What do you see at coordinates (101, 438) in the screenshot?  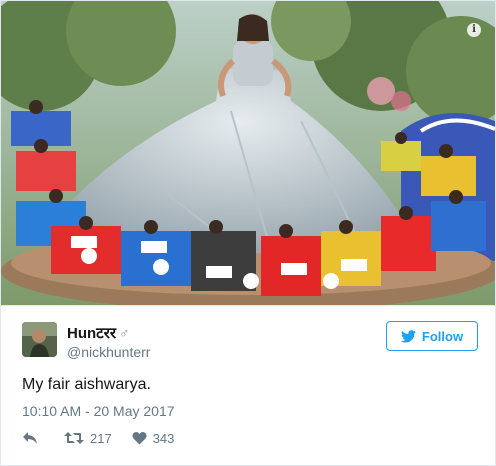 I see `retweet-count: 217` at bounding box center [101, 438].